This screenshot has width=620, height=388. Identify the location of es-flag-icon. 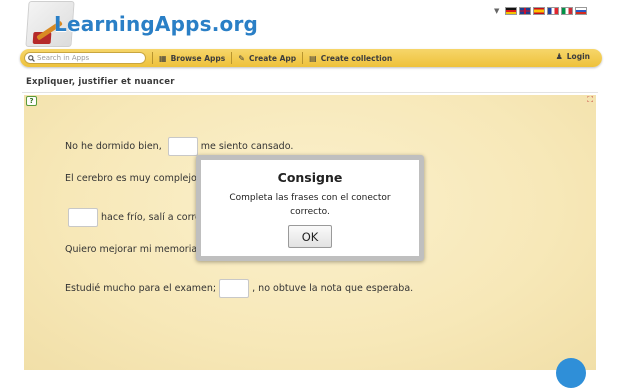
(539, 11).